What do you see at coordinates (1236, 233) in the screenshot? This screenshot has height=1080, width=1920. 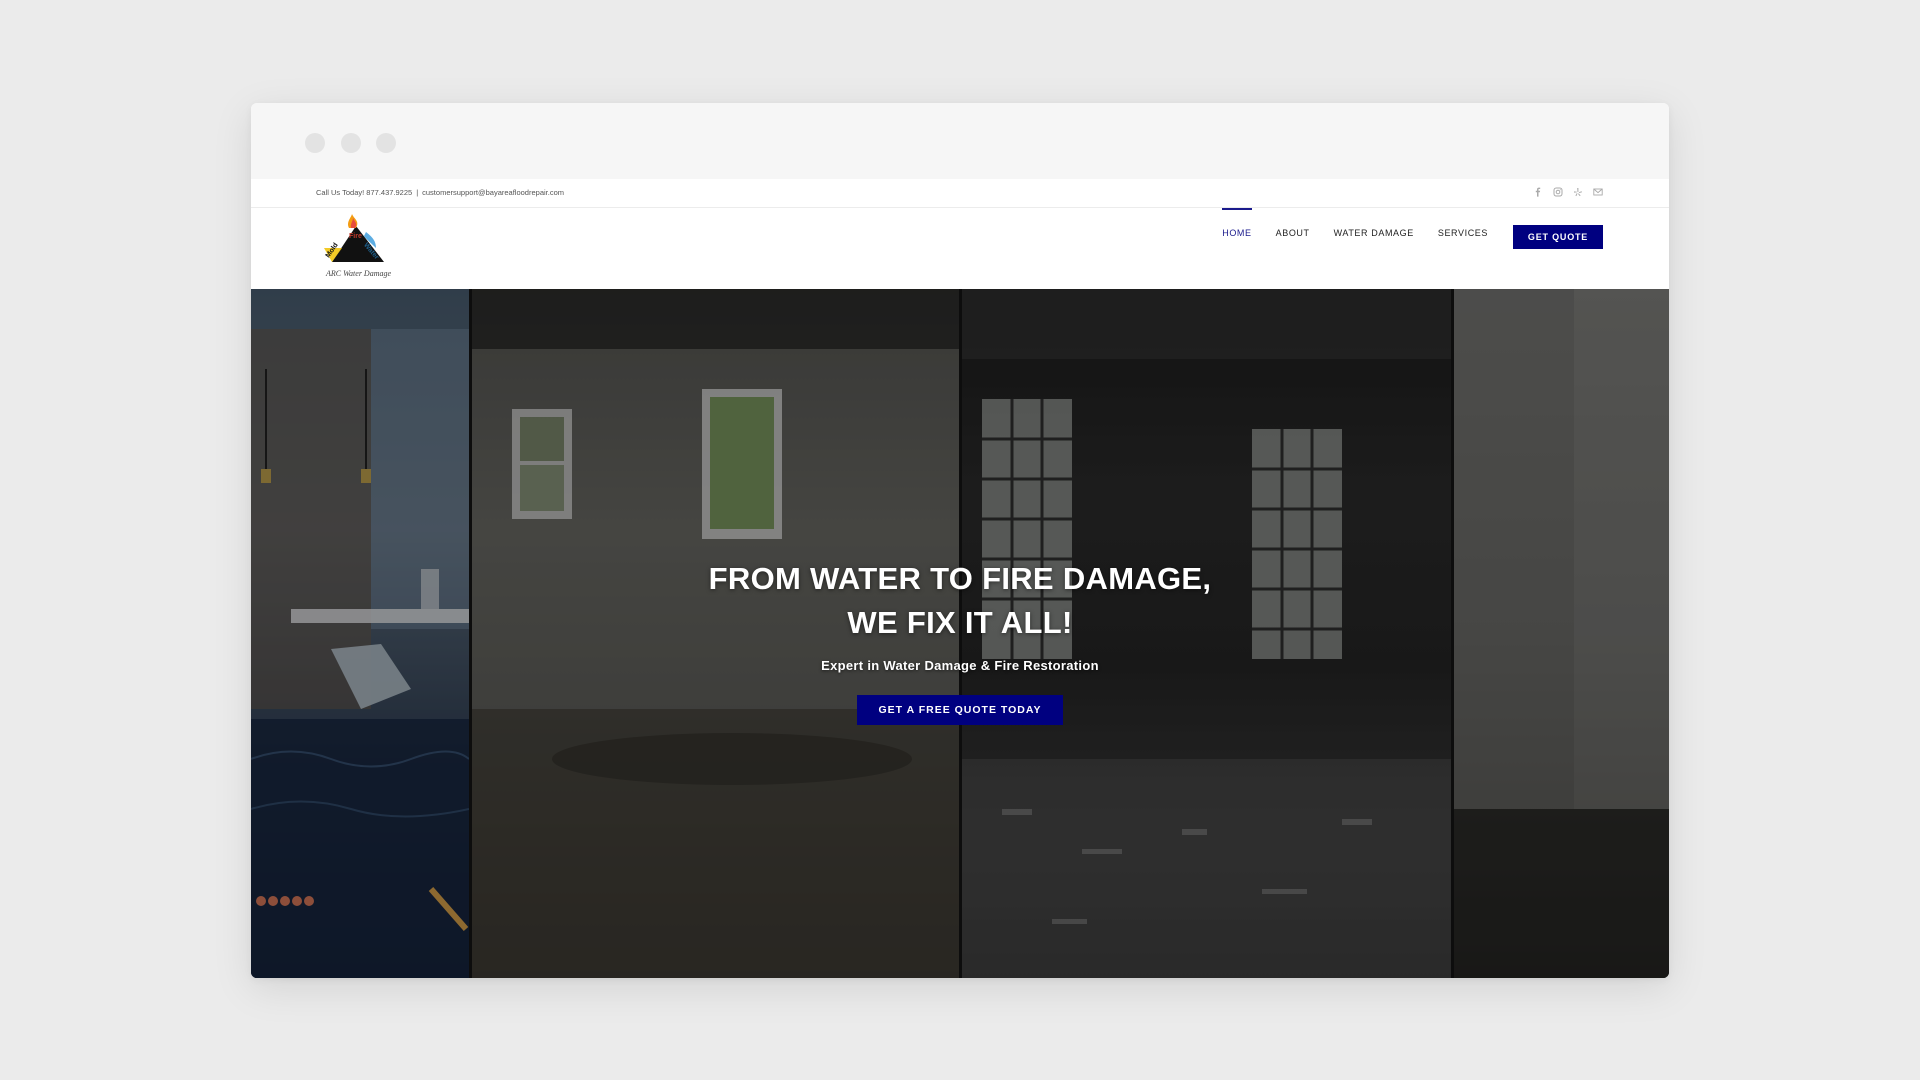 I see `nav-home: HOME` at bounding box center [1236, 233].